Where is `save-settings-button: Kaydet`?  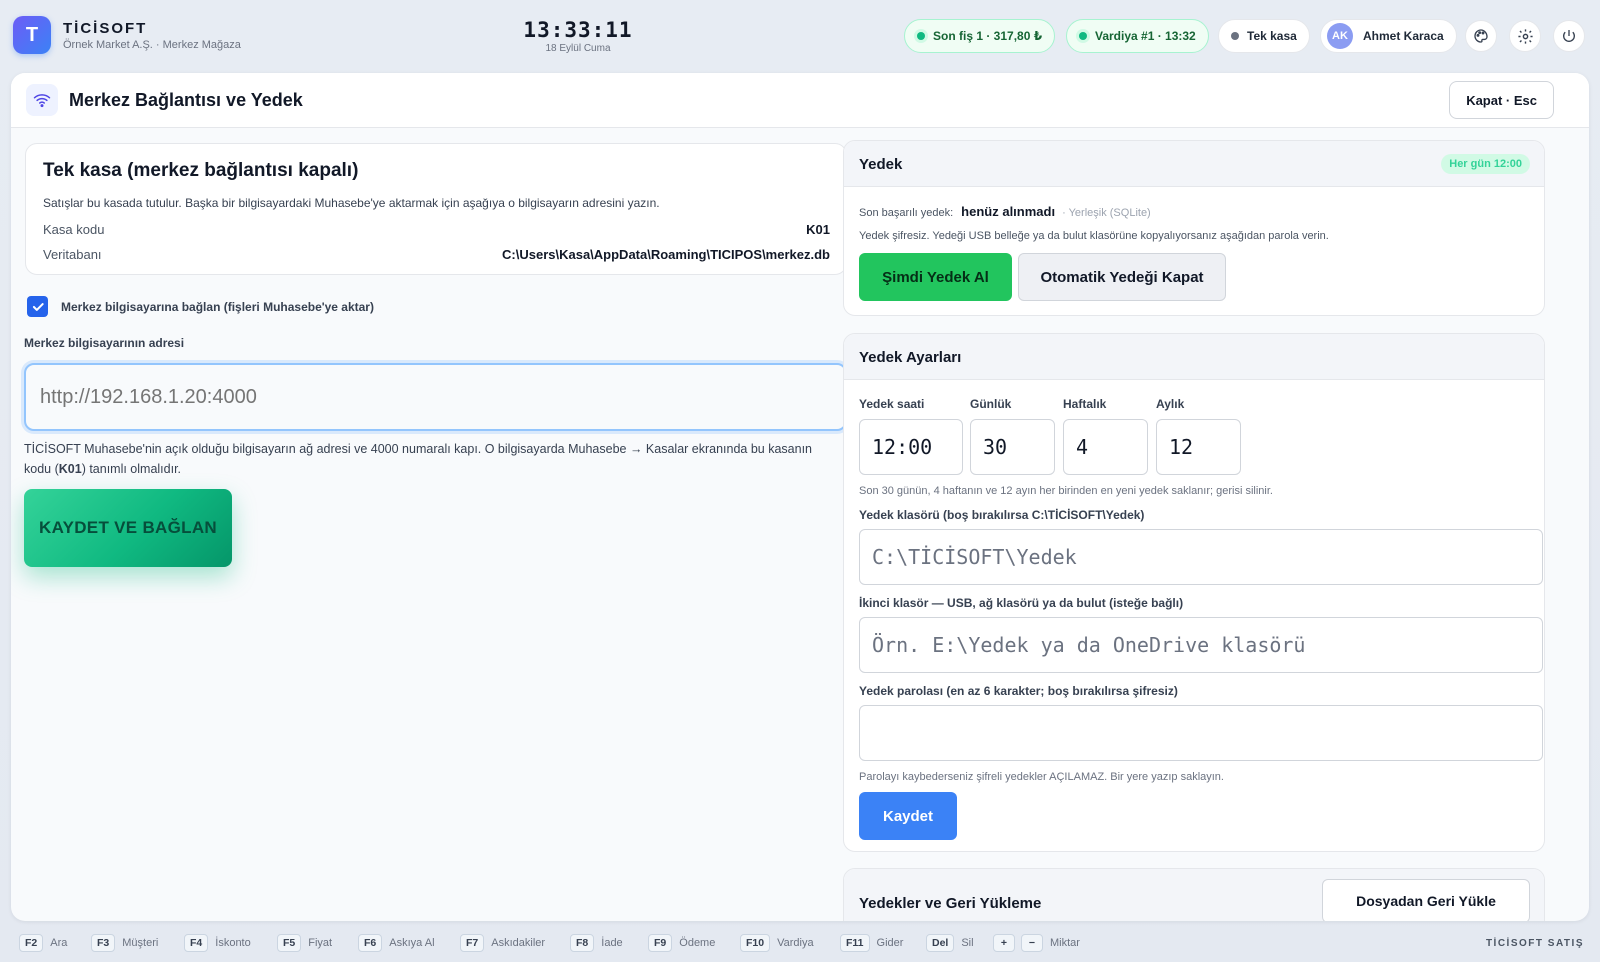 save-settings-button: Kaydet is located at coordinates (908, 816).